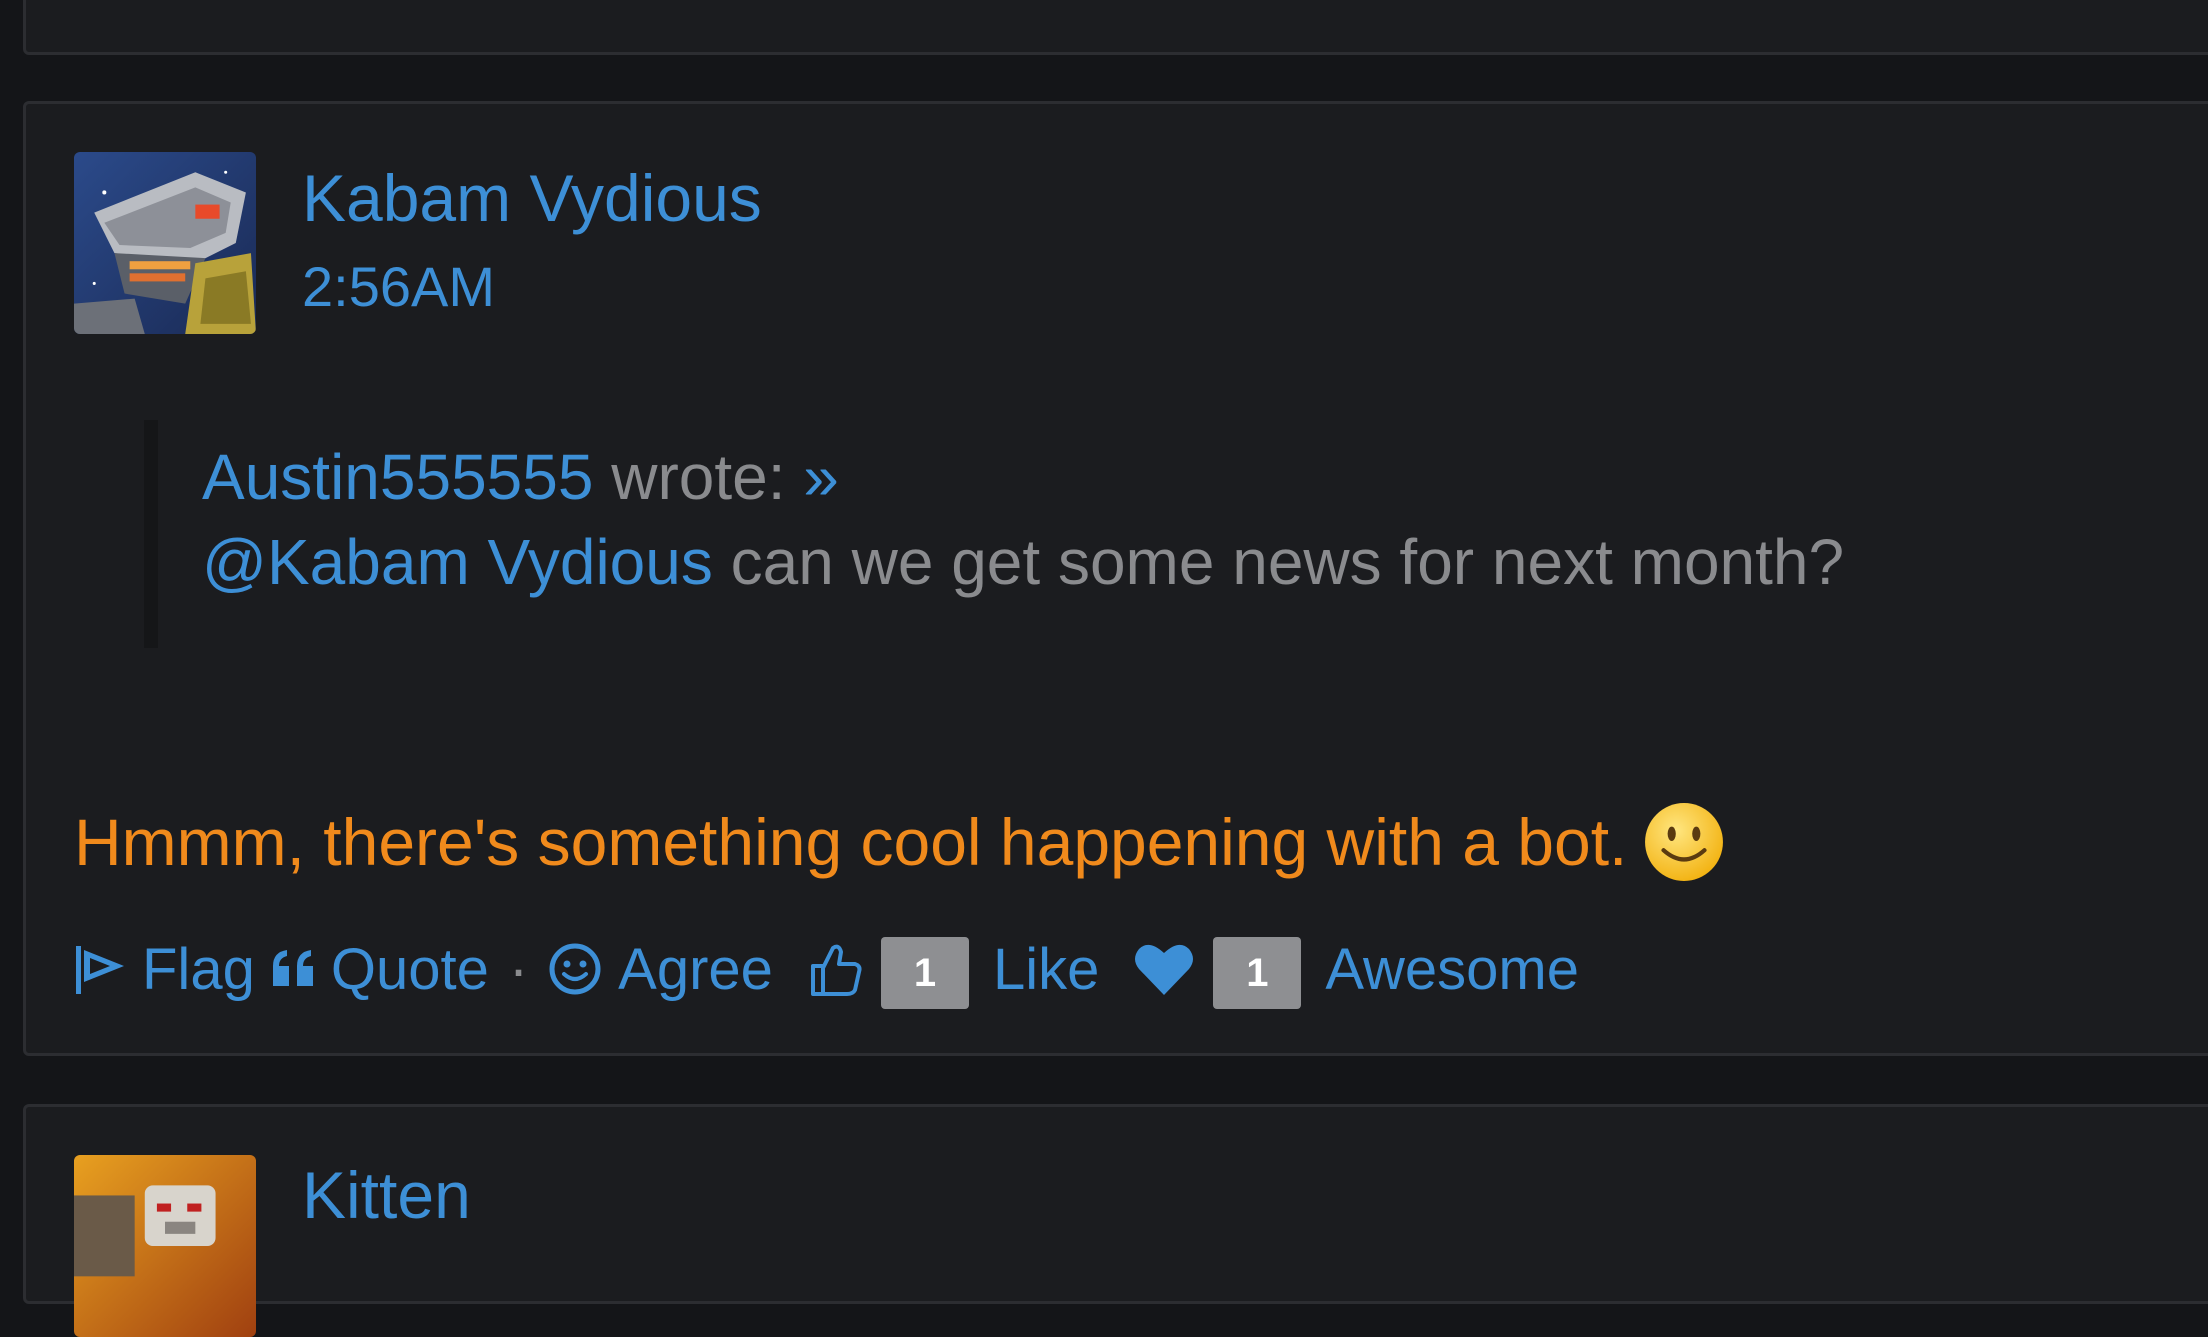  Describe the element at coordinates (398, 286) in the screenshot. I see `post-timestamp: 2:56AM` at that location.